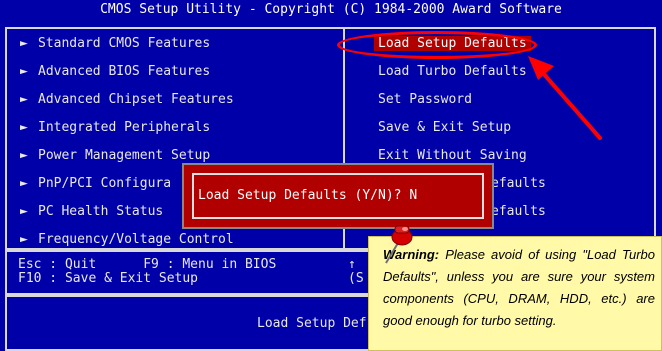 The height and width of the screenshot is (351, 662). I want to click on menu-item-advanced-bios: ► Advanced BIOS Features, so click(127, 72).